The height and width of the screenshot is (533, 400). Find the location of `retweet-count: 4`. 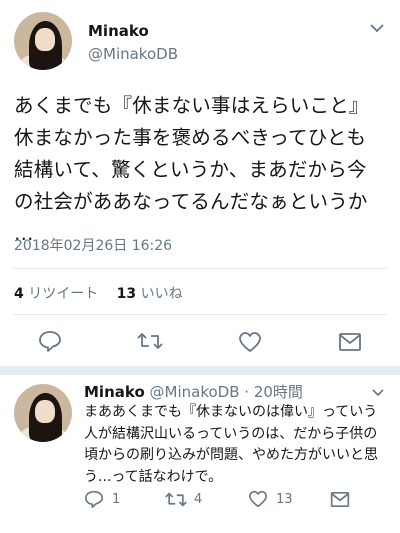

retweet-count: 4 is located at coordinates (198, 499).